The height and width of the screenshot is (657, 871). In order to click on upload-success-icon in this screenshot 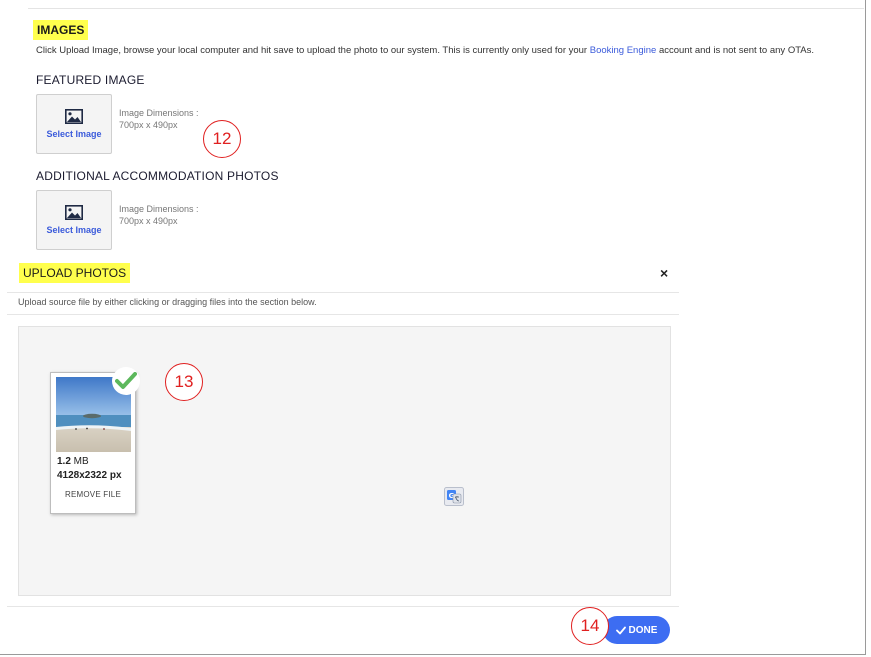, I will do `click(126, 381)`.